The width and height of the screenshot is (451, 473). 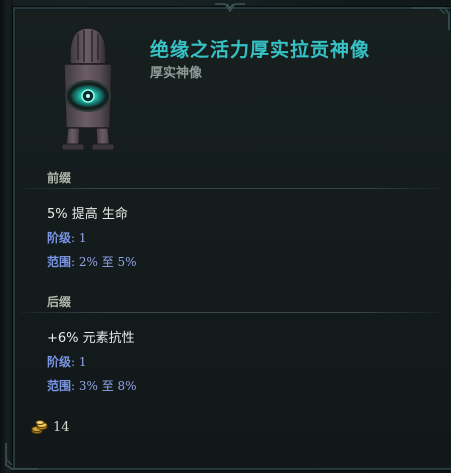 I want to click on prefix-affix-text: 5% 提高 生命, so click(x=87, y=214).